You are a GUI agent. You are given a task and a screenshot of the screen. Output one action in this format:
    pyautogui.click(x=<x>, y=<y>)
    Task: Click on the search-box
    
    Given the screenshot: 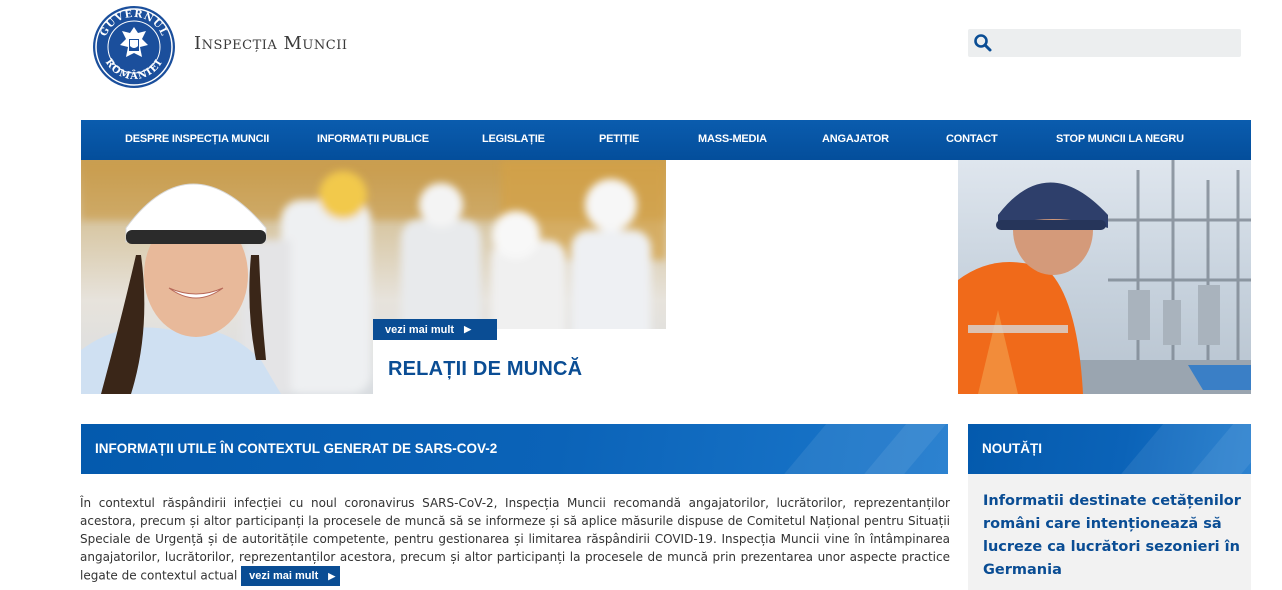 What is the action you would take?
    pyautogui.click(x=1104, y=43)
    